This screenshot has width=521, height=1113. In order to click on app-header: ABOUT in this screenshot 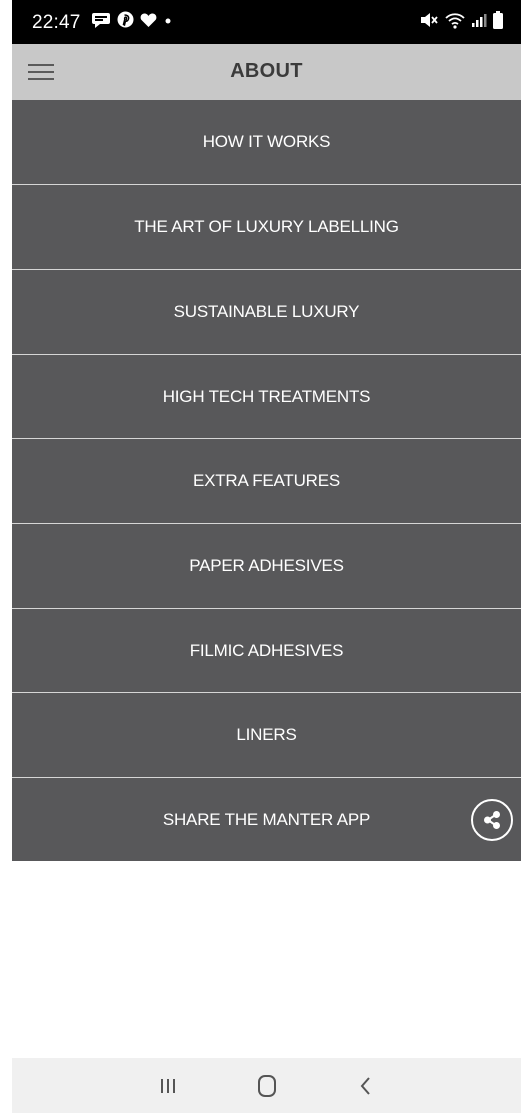, I will do `click(266, 72)`.